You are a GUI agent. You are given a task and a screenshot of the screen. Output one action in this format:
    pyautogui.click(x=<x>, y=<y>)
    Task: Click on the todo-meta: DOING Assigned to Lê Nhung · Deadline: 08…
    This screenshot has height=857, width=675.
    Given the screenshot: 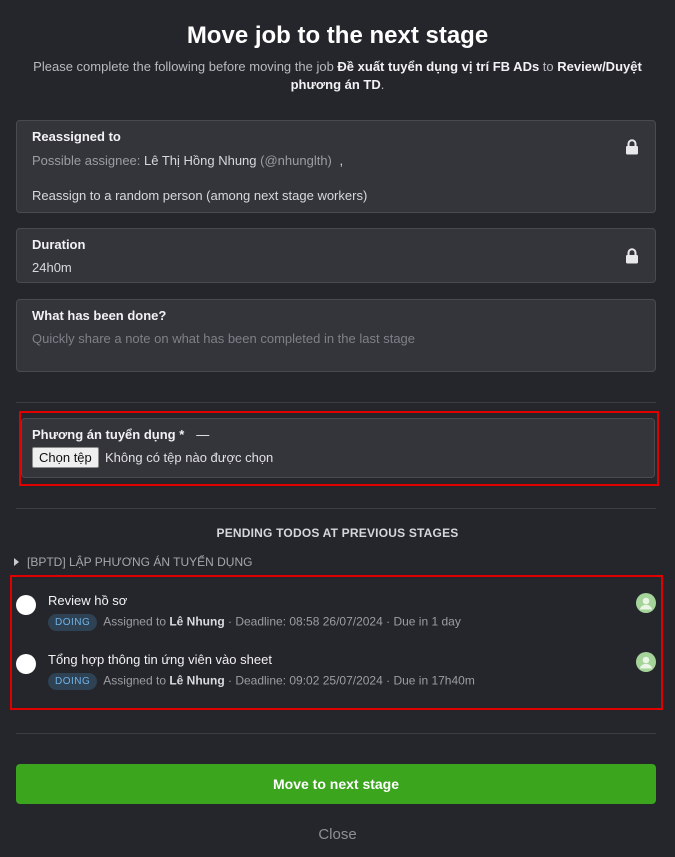 What is the action you would take?
    pyautogui.click(x=254, y=622)
    